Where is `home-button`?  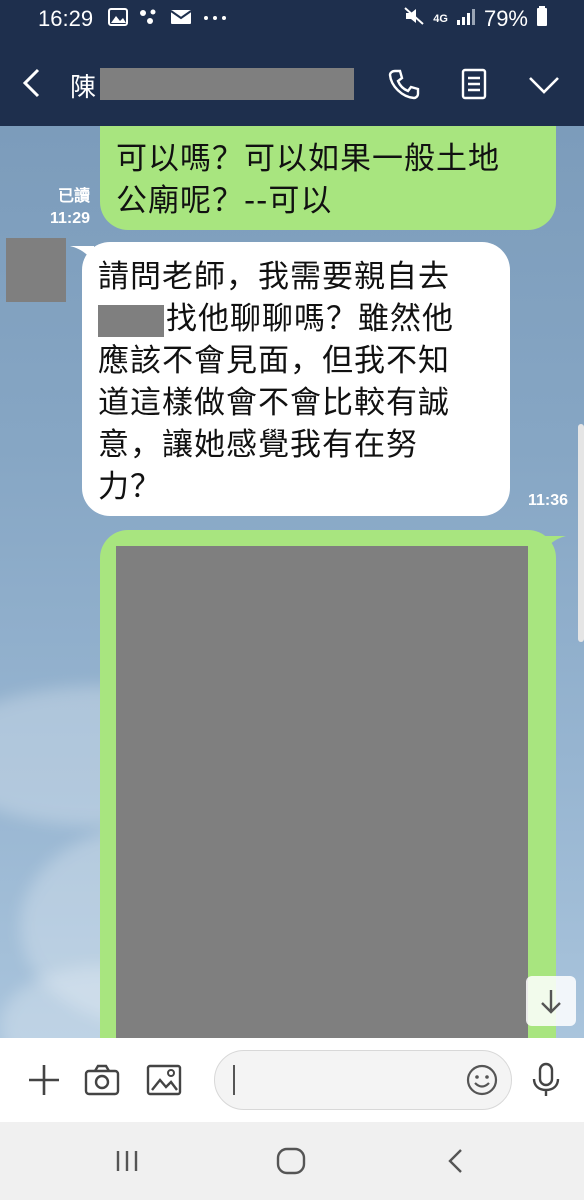 home-button is located at coordinates (291, 1161).